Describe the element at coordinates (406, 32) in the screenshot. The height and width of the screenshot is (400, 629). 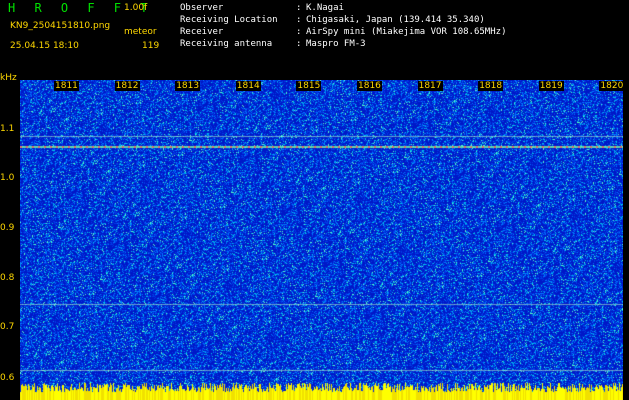
I see `receiver-value: AirSpy mini (Miakejima VOR 108.65MHz)` at that location.